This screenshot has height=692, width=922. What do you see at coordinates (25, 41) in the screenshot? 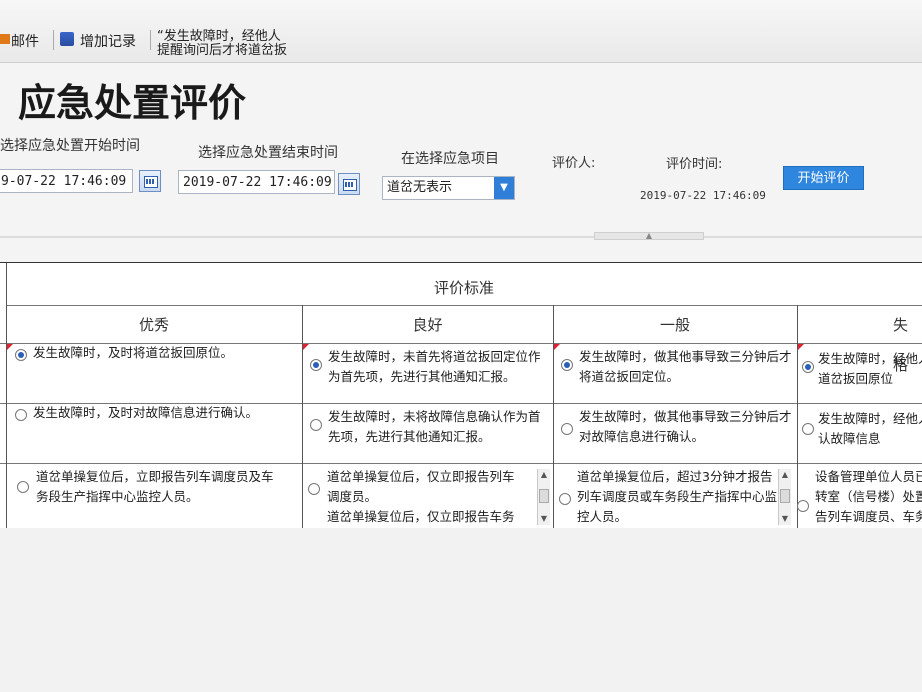
I see `mail-button: 邮件` at bounding box center [25, 41].